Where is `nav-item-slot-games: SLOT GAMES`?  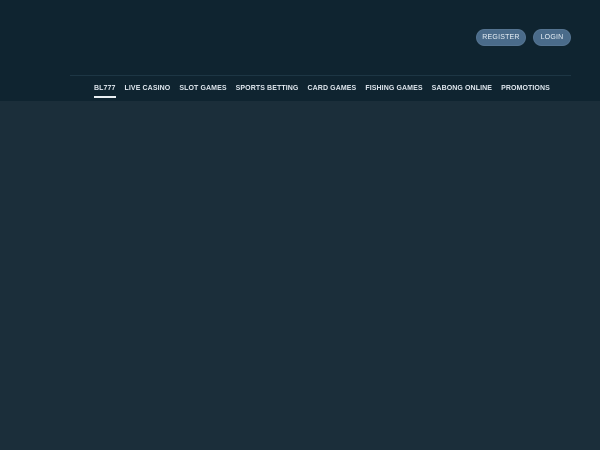 nav-item-slot-games: SLOT GAMES is located at coordinates (202, 89).